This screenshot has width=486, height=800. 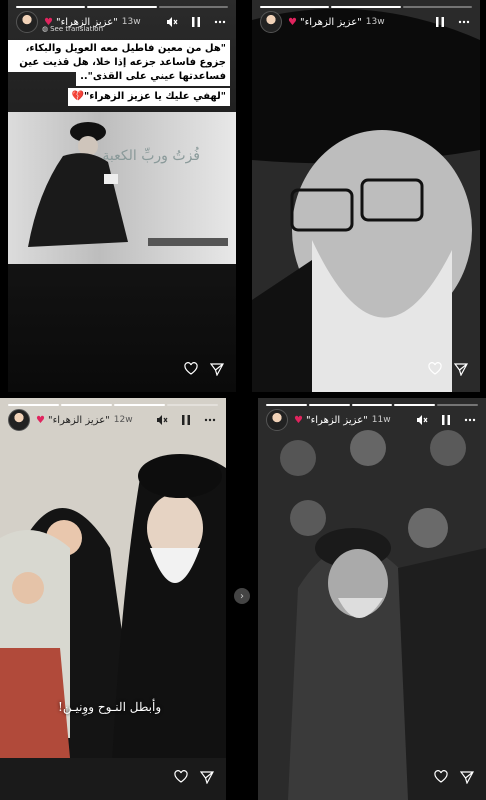 What do you see at coordinates (45, 29) in the screenshot?
I see `translate-icon: ◍` at bounding box center [45, 29].